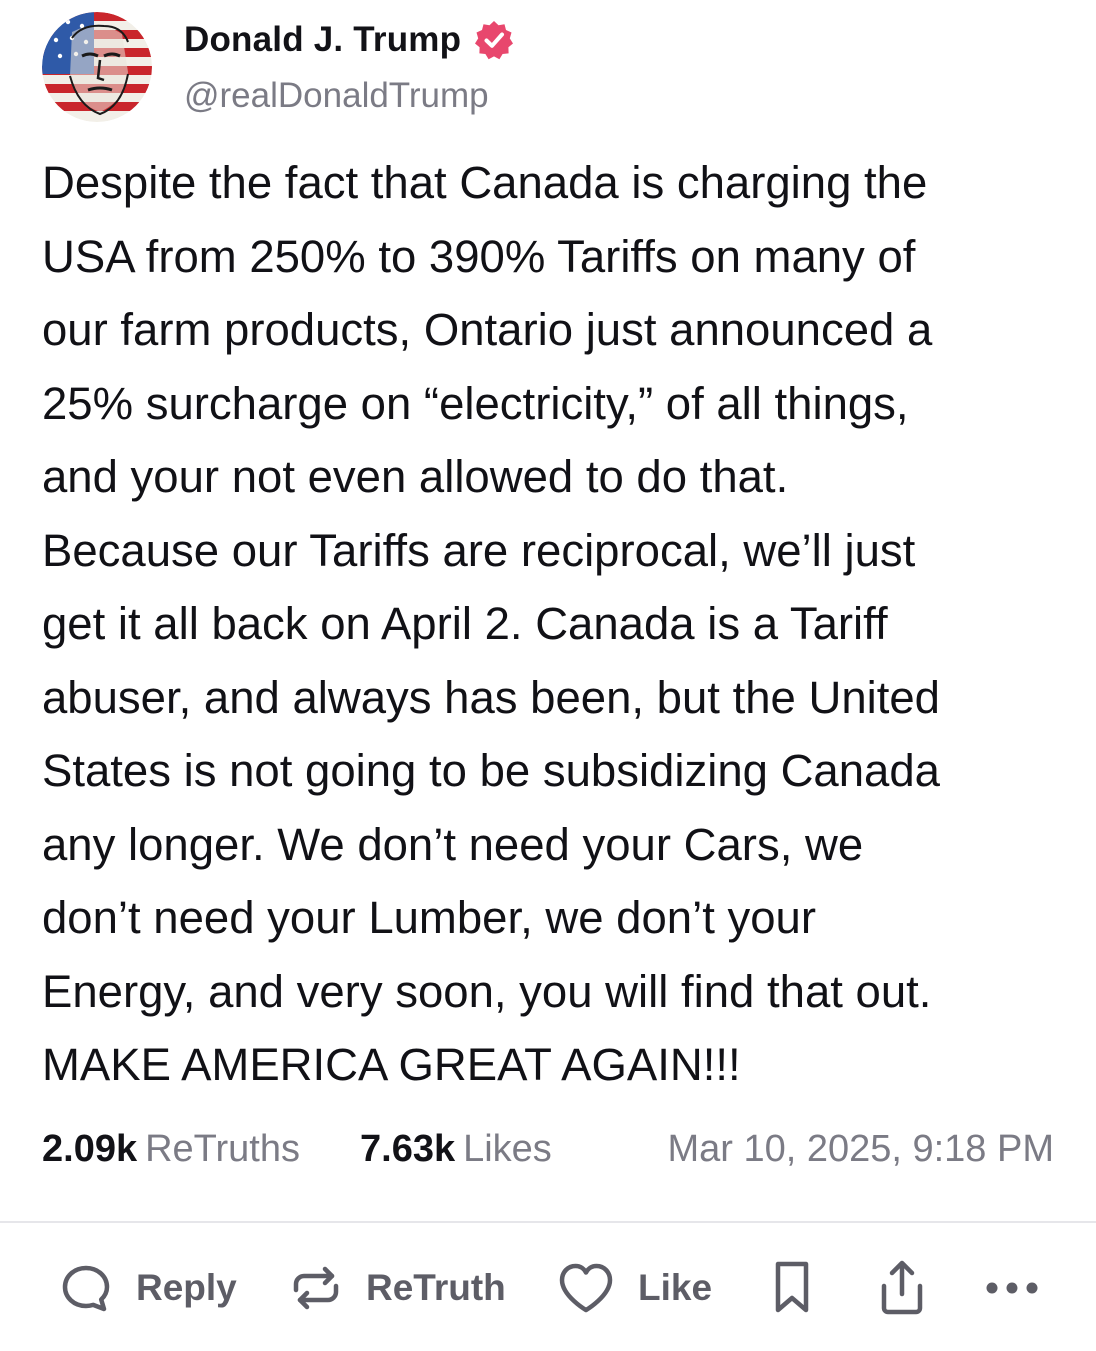 Image resolution: width=1096 pixels, height=1351 pixels. What do you see at coordinates (586, 1288) in the screenshot?
I see `heart-icon` at bounding box center [586, 1288].